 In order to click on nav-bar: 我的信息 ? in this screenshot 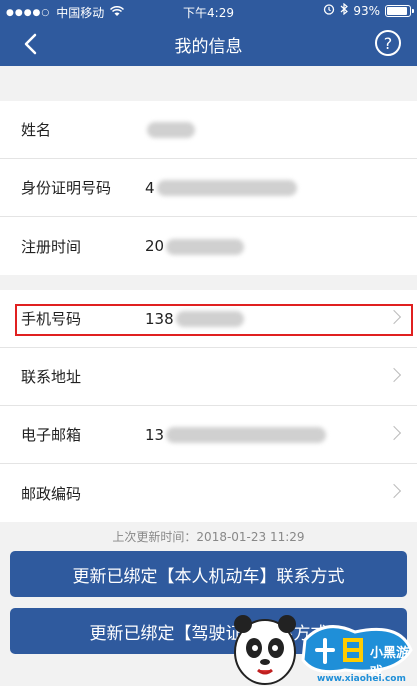, I will do `click(208, 44)`.